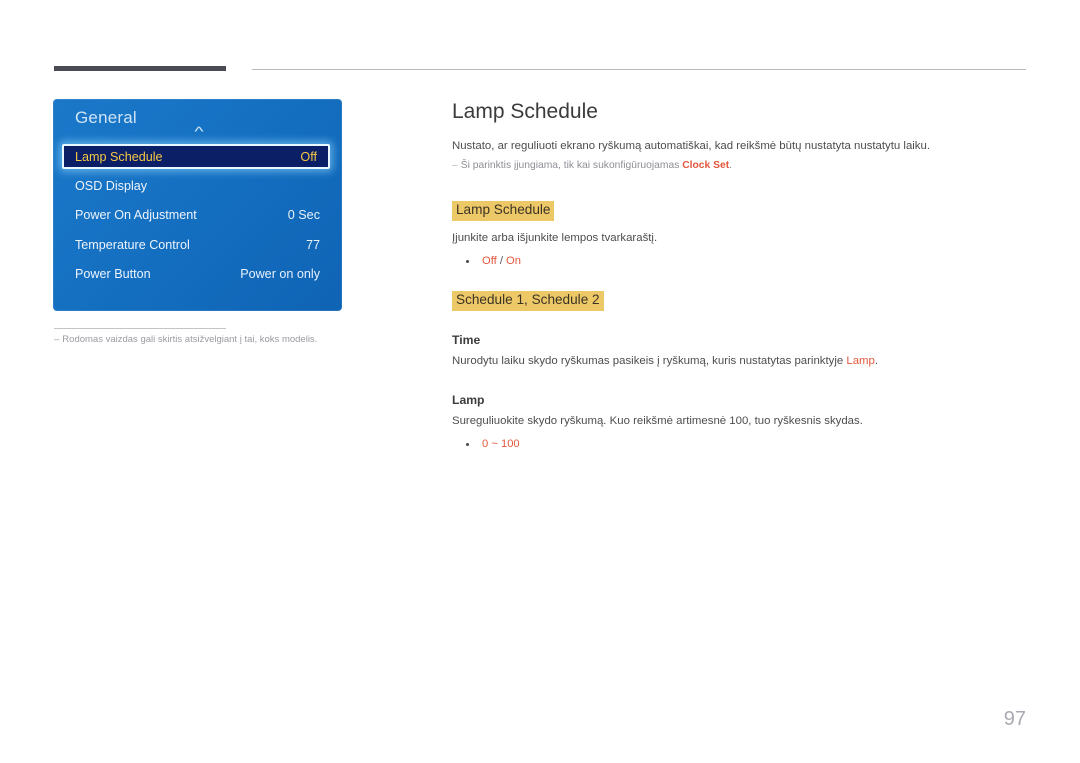 The width and height of the screenshot is (1080, 763). I want to click on osd-menu-item-power-on-adjustment: Power On Adjustment 0 Sec, so click(197, 214).